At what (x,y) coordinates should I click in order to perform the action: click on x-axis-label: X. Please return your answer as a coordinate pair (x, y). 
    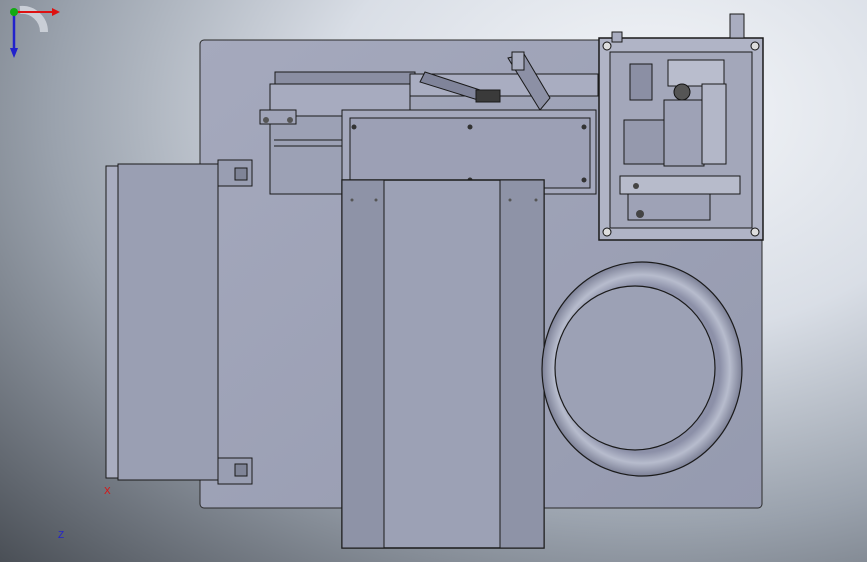
    Looking at the image, I should click on (107, 491).